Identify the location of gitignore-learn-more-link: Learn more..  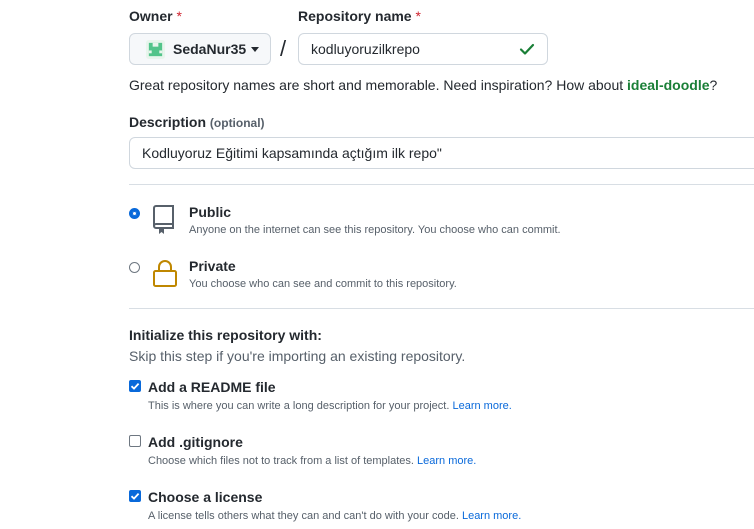
(446, 461).